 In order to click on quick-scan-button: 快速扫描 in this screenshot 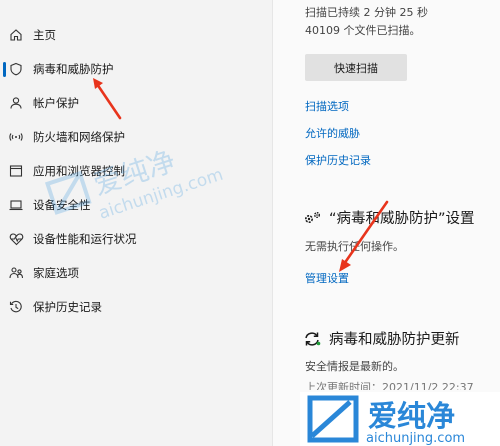, I will do `click(356, 67)`.